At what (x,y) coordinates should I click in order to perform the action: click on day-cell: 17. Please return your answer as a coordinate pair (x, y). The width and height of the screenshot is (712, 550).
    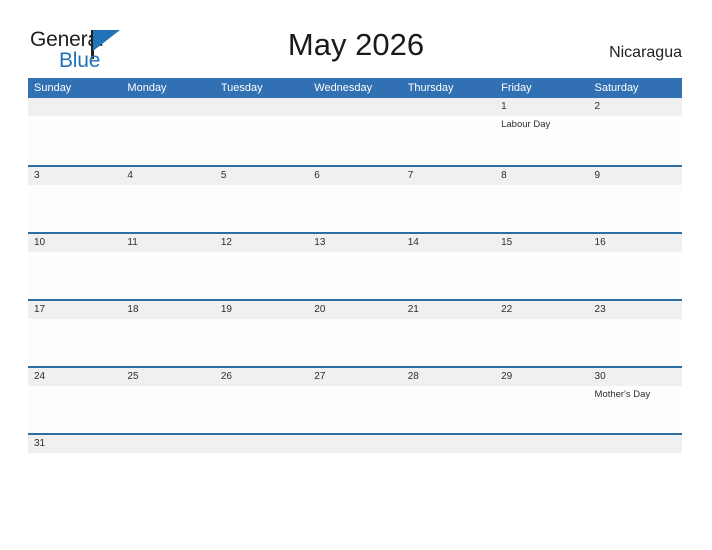
    Looking at the image, I should click on (74, 333).